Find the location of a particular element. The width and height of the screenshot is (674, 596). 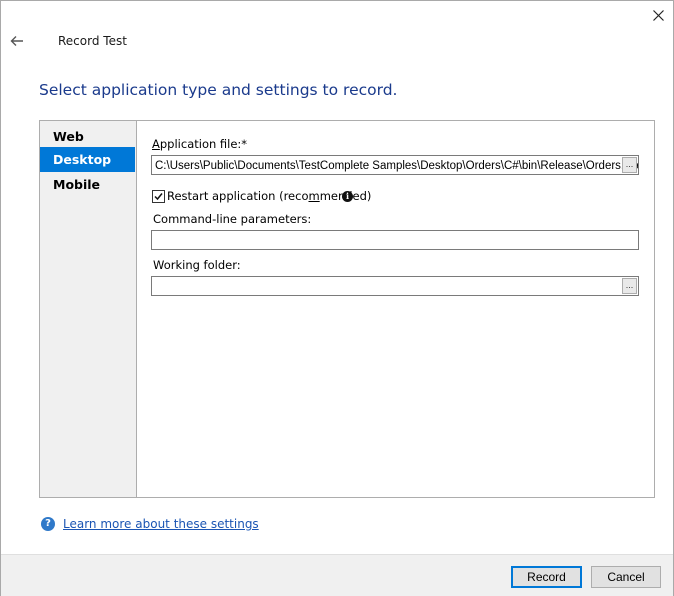

sidebar-item-web: Web is located at coordinates (87, 136).